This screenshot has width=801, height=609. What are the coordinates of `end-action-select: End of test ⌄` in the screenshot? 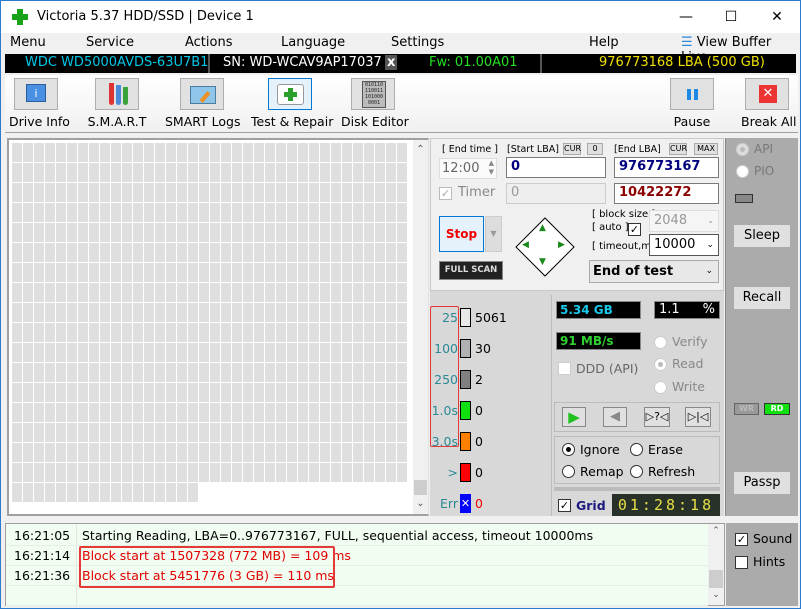 It's located at (654, 271).